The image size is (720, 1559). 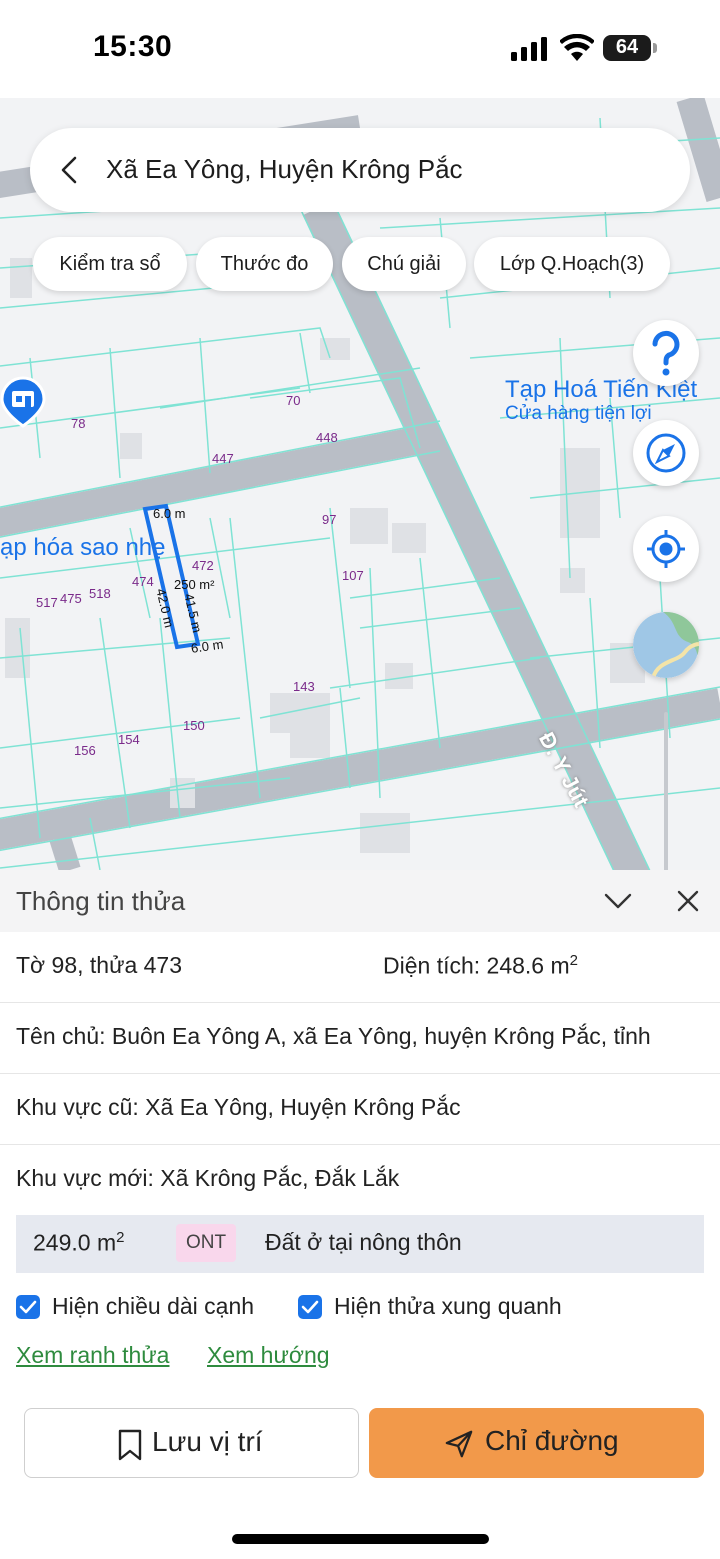 I want to click on land-use-area: 249.0 m2, so click(x=78, y=1243).